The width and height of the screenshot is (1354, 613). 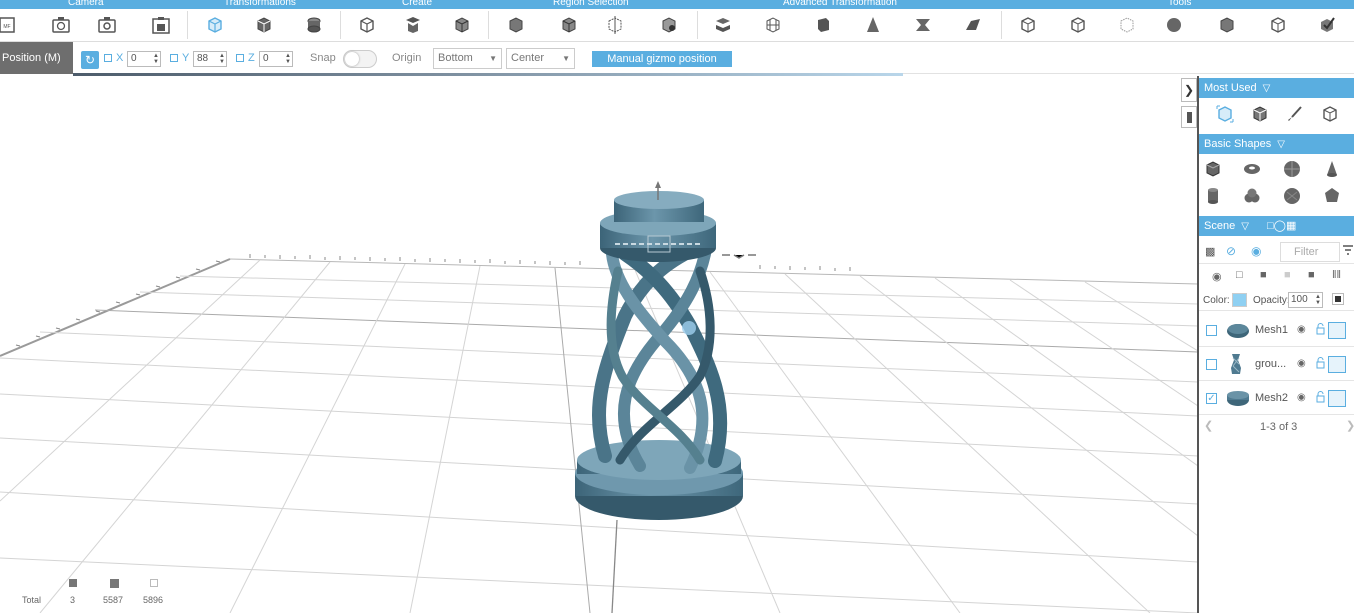 I want to click on y-input: 88 ▲ ▼, so click(x=210, y=59).